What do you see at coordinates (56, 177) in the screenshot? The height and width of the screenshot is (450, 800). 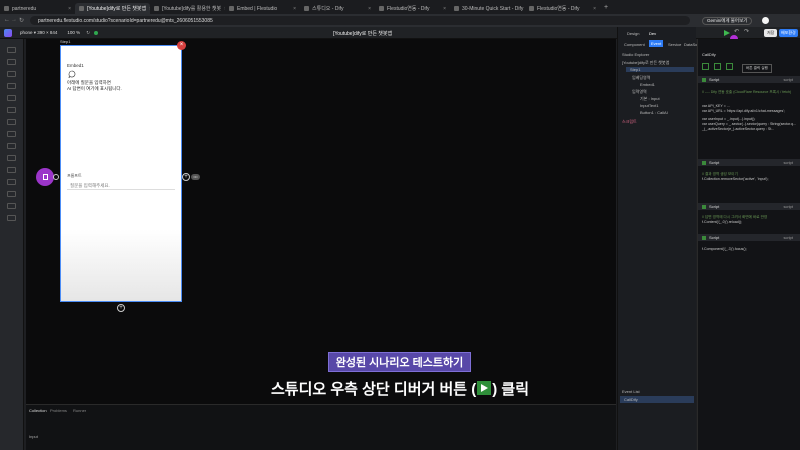 I see `connector-icon` at bounding box center [56, 177].